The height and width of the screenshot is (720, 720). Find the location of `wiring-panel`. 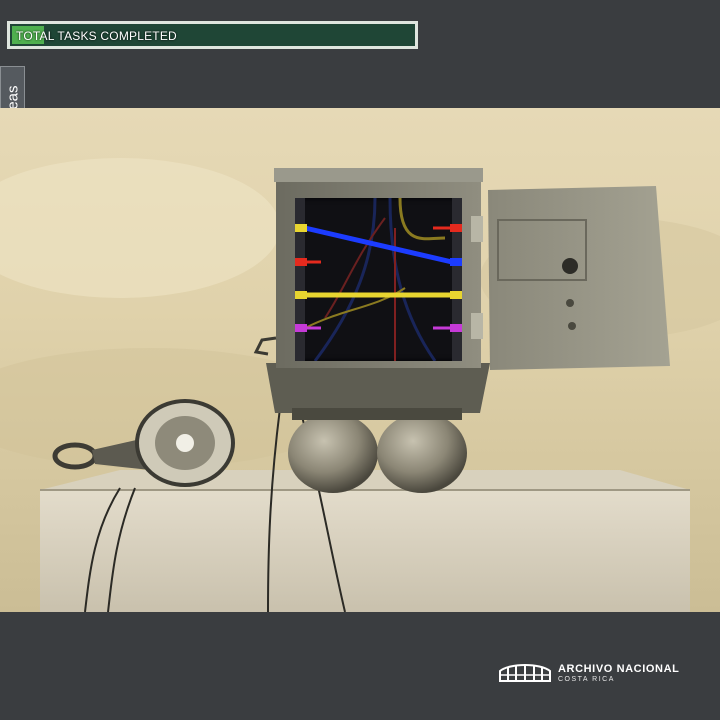

wiring-panel is located at coordinates (378, 279).